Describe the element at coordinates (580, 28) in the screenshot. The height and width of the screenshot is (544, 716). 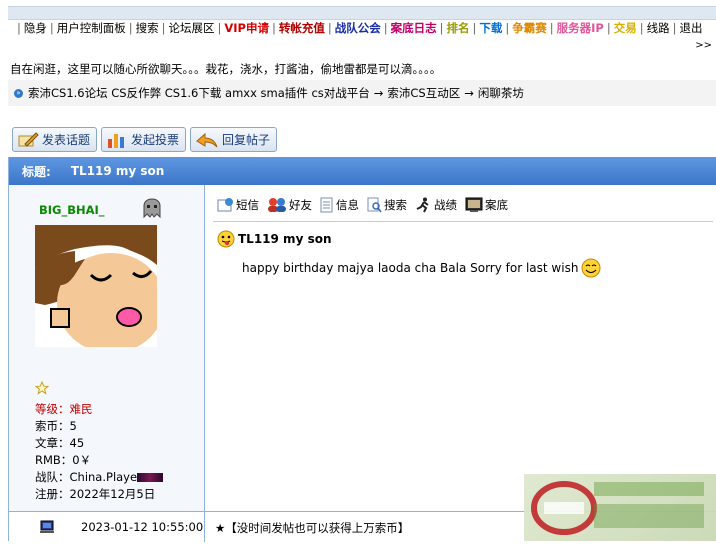
I see `nav-item: 服务器IP` at that location.